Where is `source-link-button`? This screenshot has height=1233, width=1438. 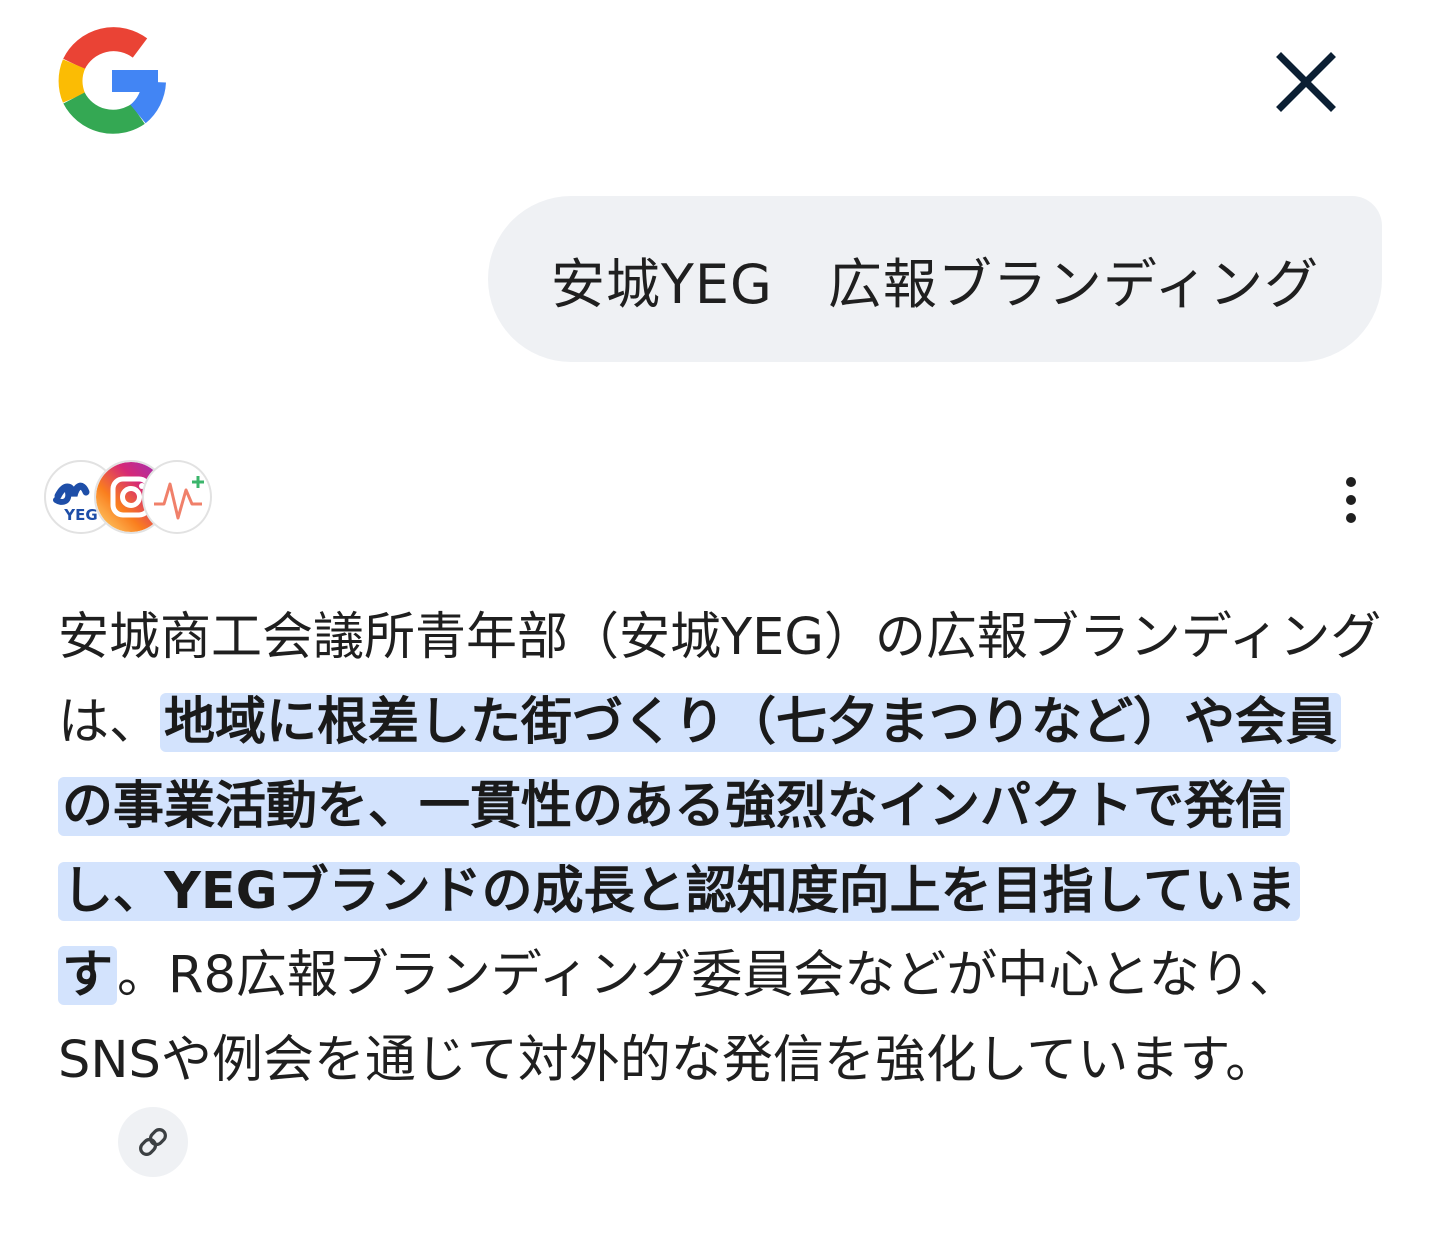
source-link-button is located at coordinates (153, 1142).